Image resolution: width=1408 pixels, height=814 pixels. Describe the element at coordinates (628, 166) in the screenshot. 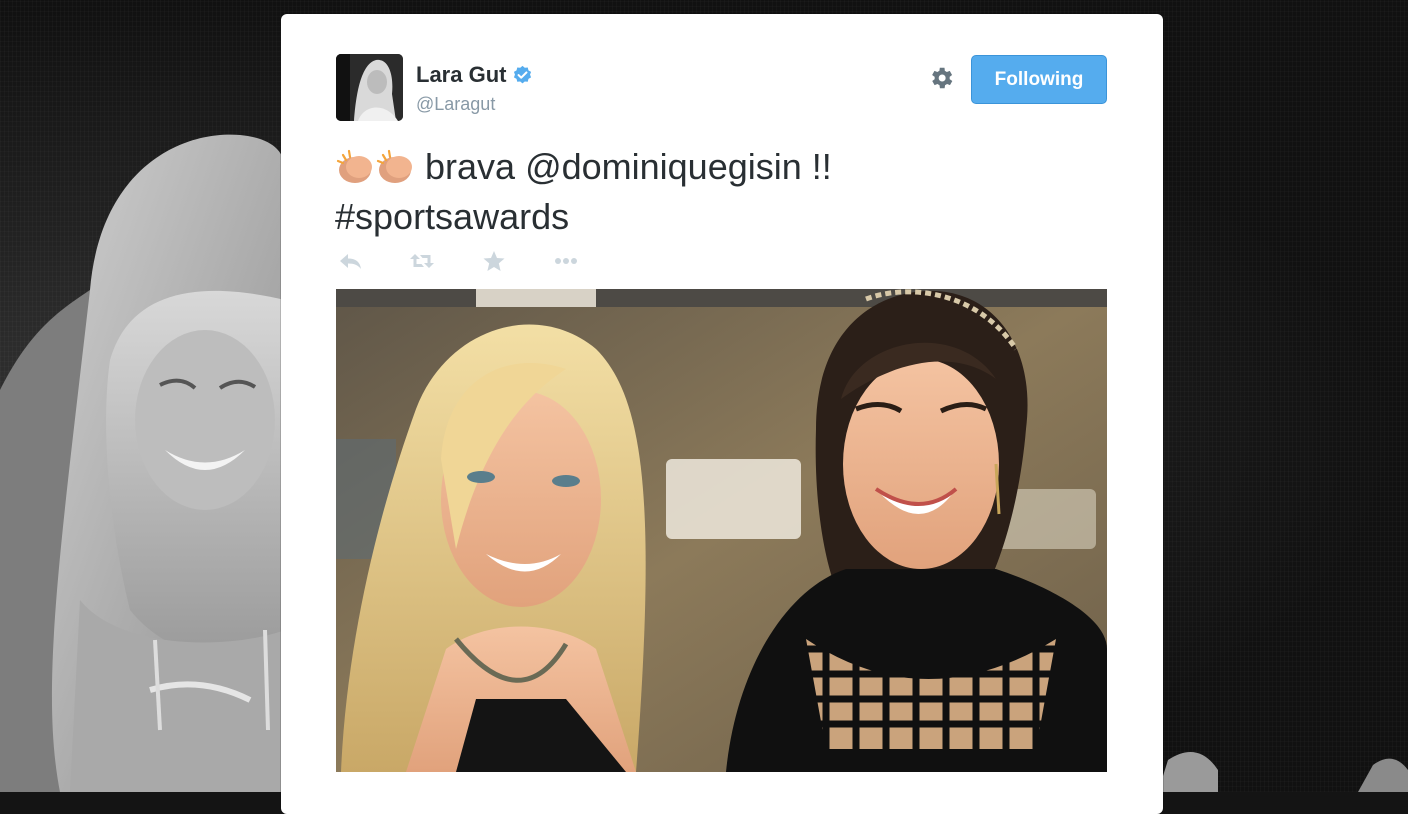

I see `tweet-text-line1: brava @dominiquegisin !!` at that location.